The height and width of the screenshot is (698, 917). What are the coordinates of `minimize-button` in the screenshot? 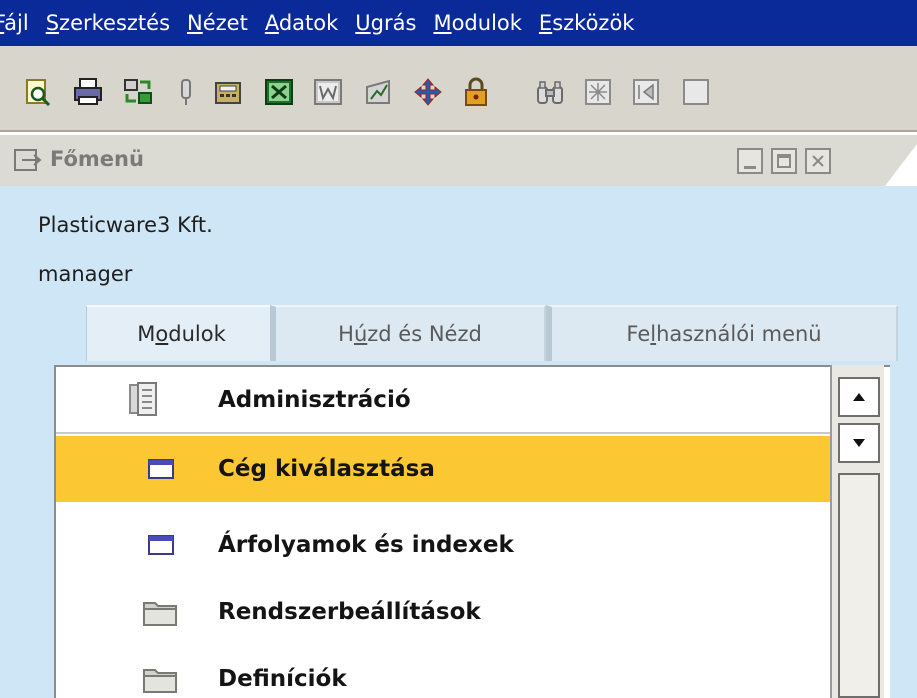 It's located at (750, 161).